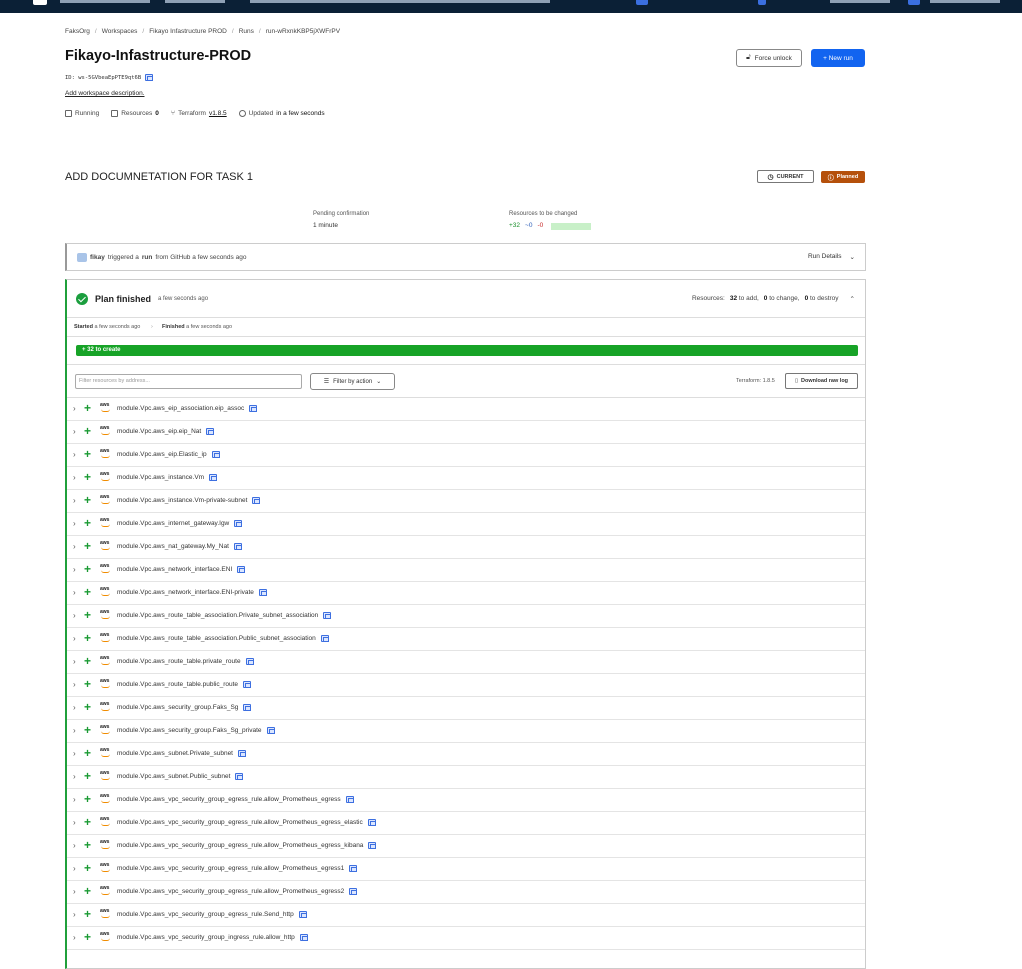  I want to click on add-description-link: Add workspace description., so click(105, 93).